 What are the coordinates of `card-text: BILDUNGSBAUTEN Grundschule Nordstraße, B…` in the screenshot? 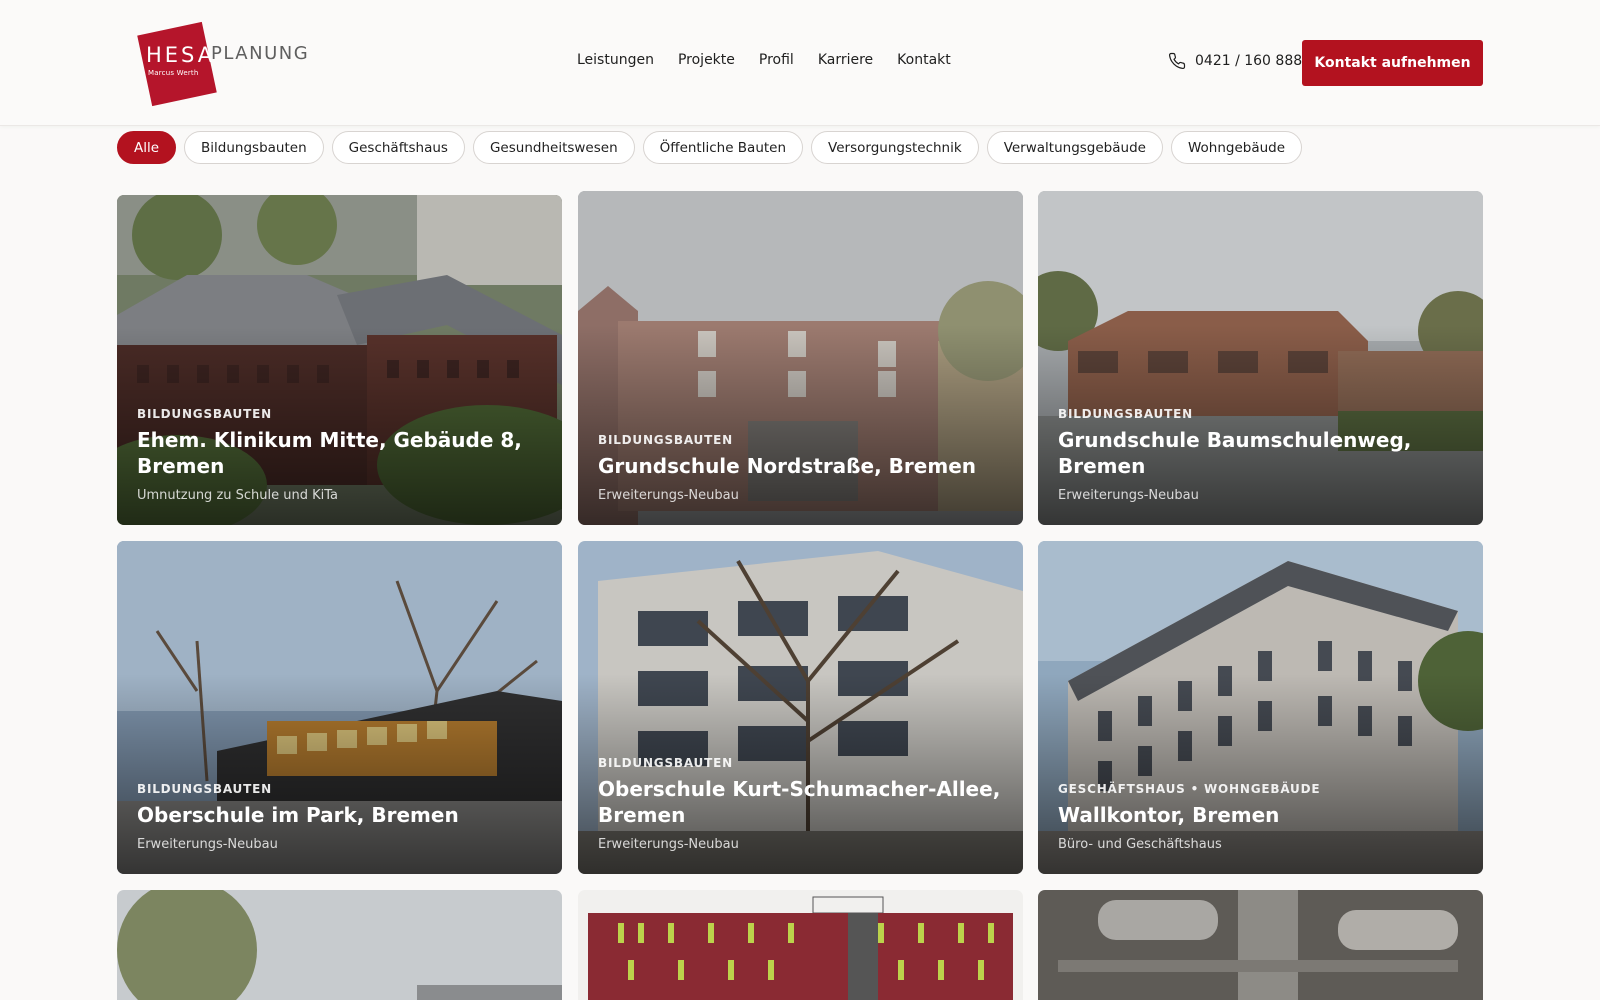 It's located at (800, 468).